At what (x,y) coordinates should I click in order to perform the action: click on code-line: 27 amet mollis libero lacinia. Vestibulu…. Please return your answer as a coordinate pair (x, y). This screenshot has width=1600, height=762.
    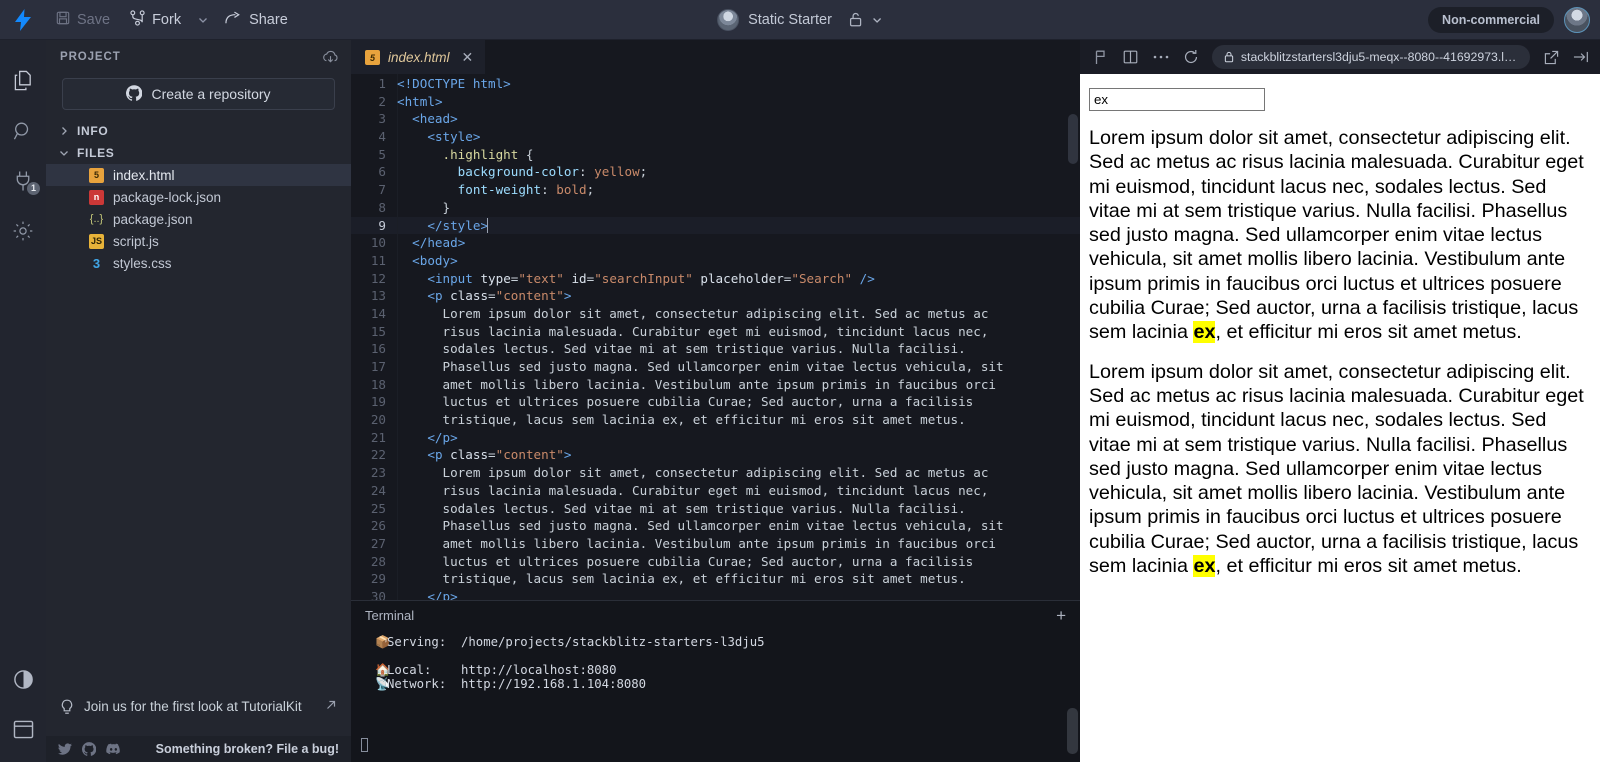
    Looking at the image, I should click on (715, 544).